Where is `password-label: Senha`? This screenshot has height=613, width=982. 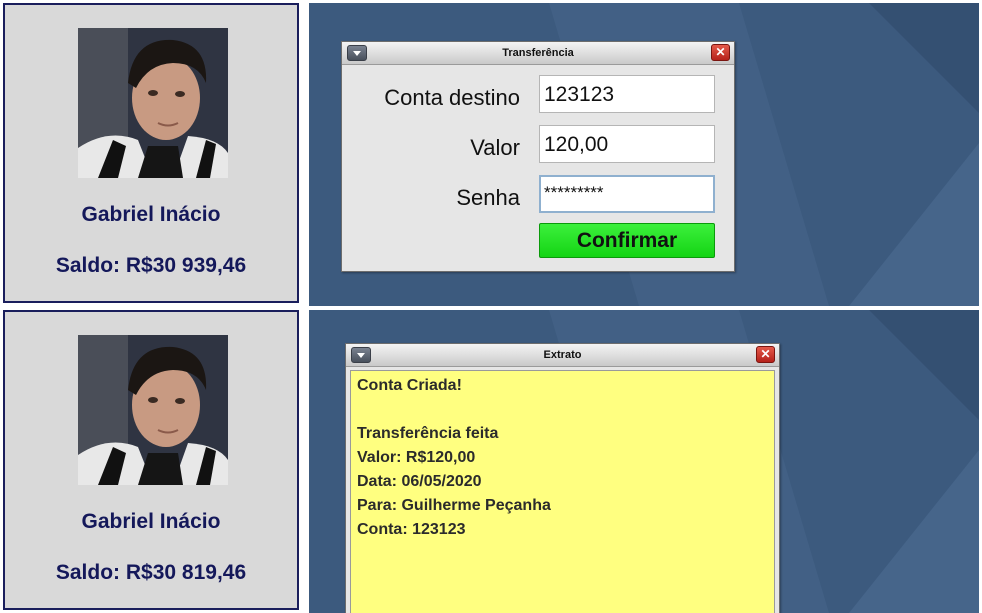 password-label: Senha is located at coordinates (488, 197).